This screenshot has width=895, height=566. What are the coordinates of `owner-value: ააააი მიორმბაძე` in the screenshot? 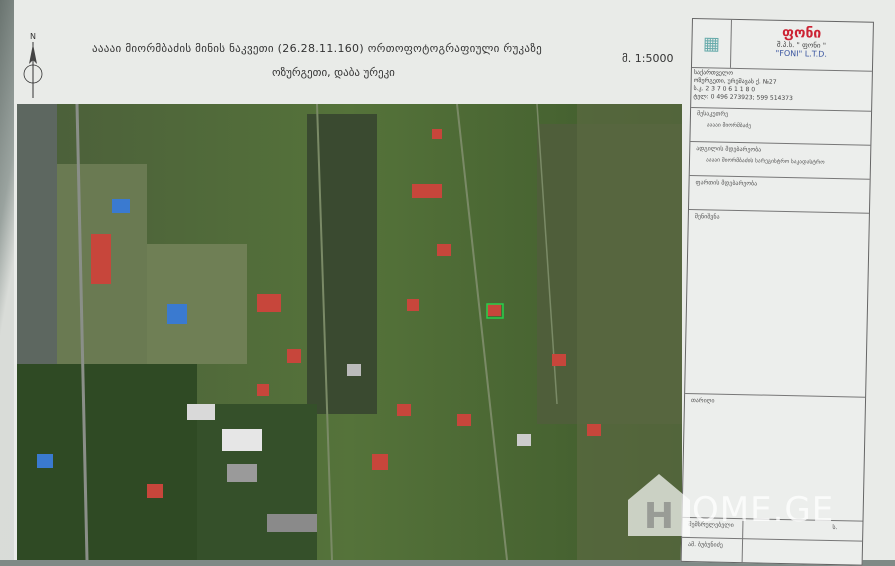 It's located at (729, 126).